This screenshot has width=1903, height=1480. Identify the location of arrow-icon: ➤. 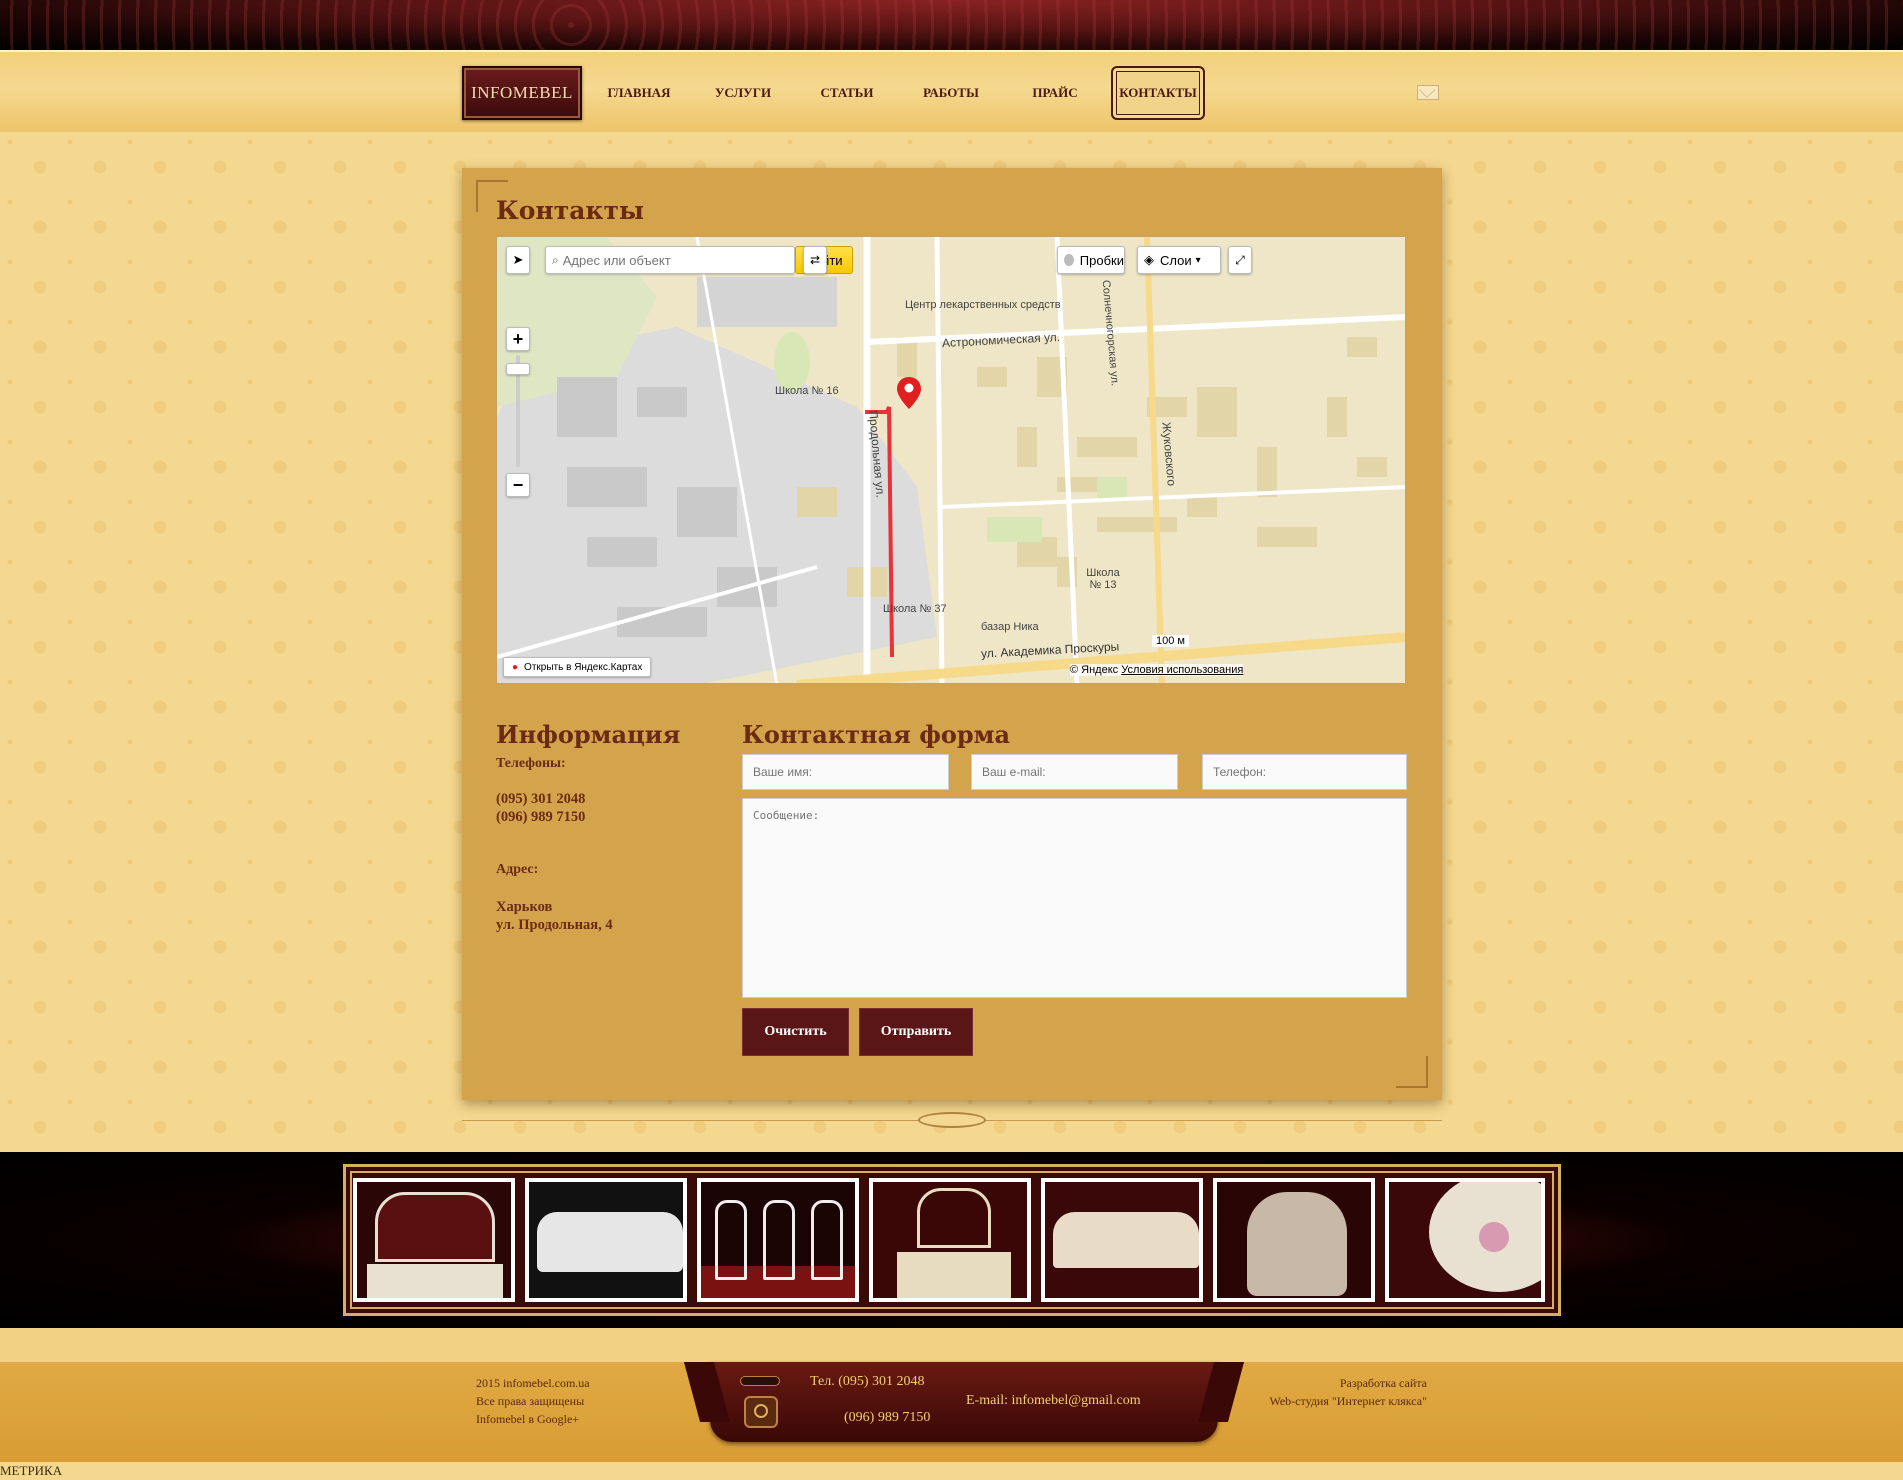
(518, 259).